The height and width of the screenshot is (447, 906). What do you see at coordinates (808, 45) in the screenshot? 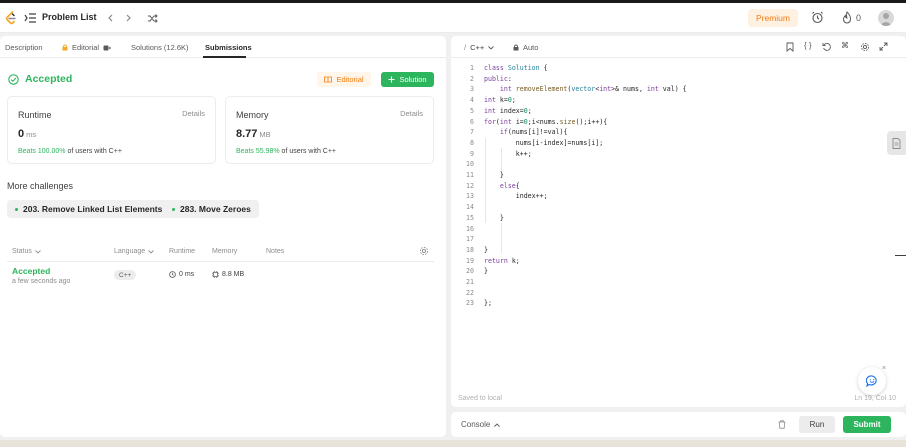
I see `format-code-icon: { }` at bounding box center [808, 45].